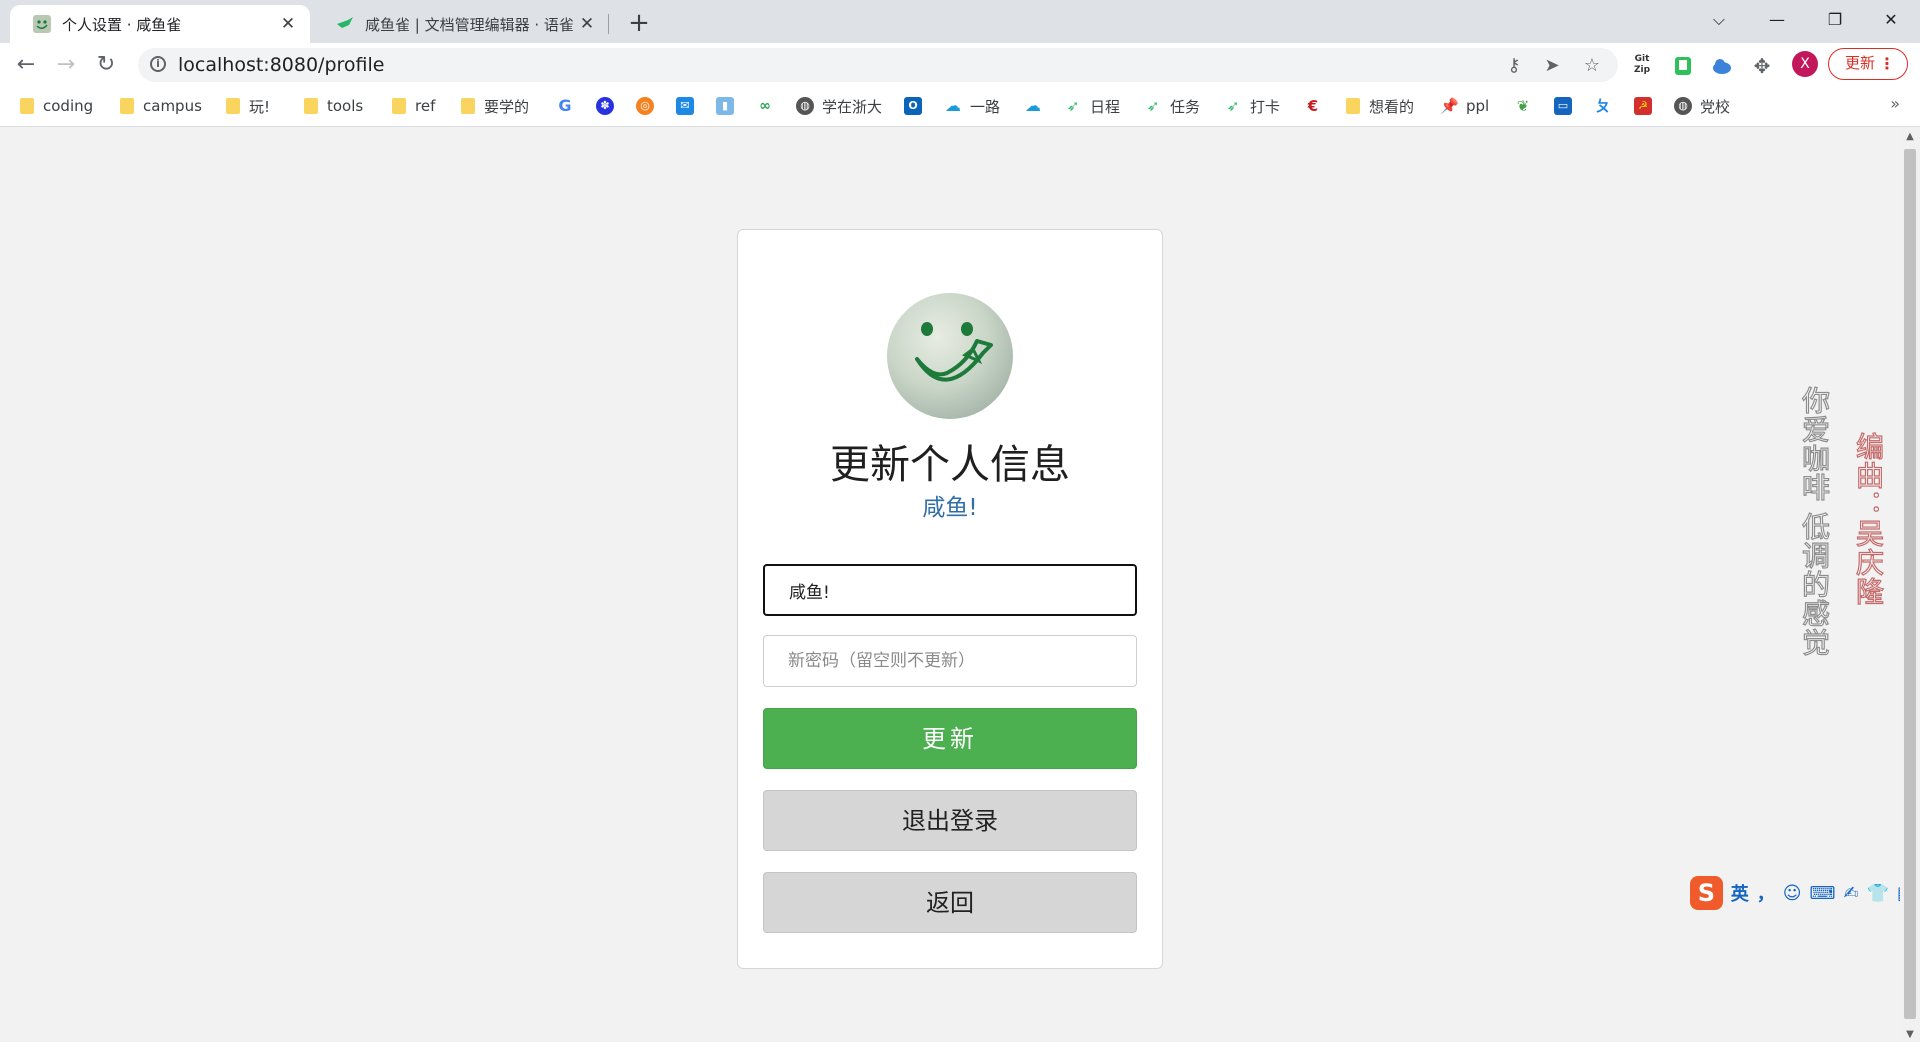 The height and width of the screenshot is (1042, 1920). Describe the element at coordinates (281, 65) in the screenshot. I see `url-text: localhost:8080/profile` at that location.